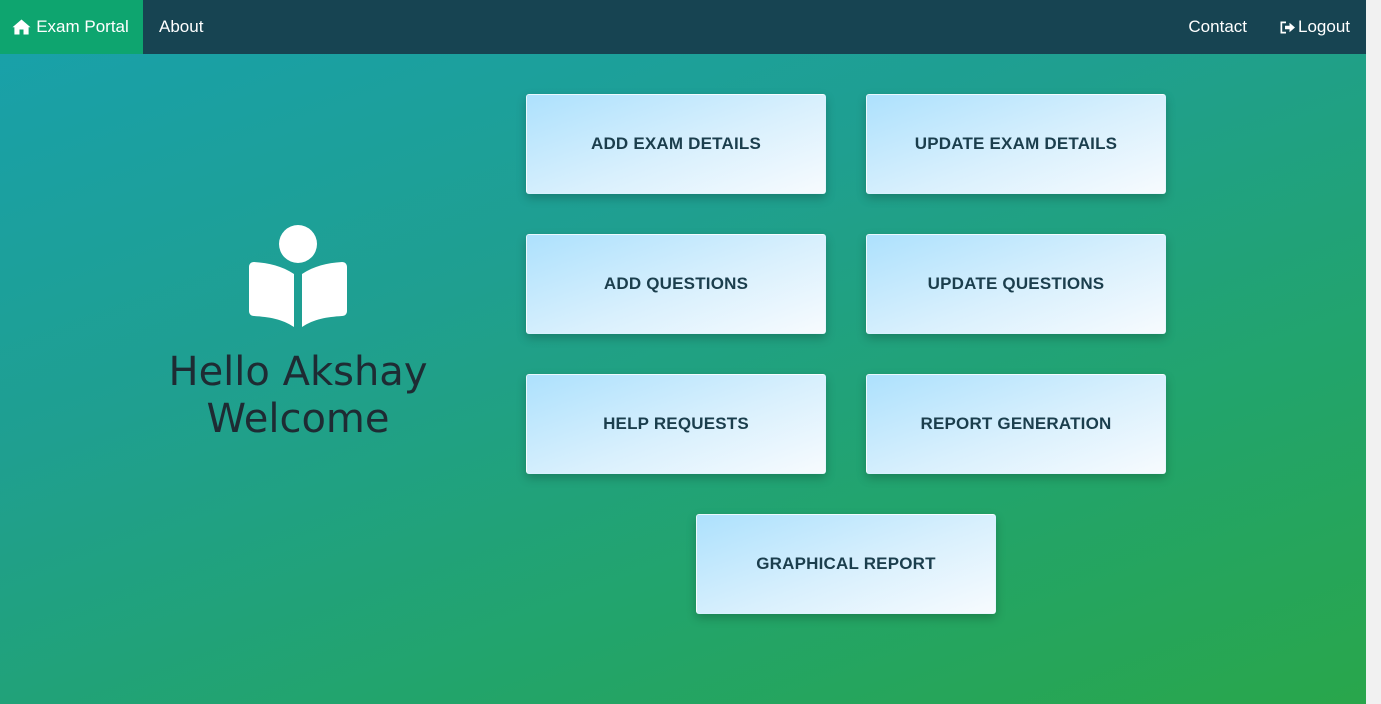  I want to click on add-exam-details-label: ADD EXAM DETAILS, so click(676, 143).